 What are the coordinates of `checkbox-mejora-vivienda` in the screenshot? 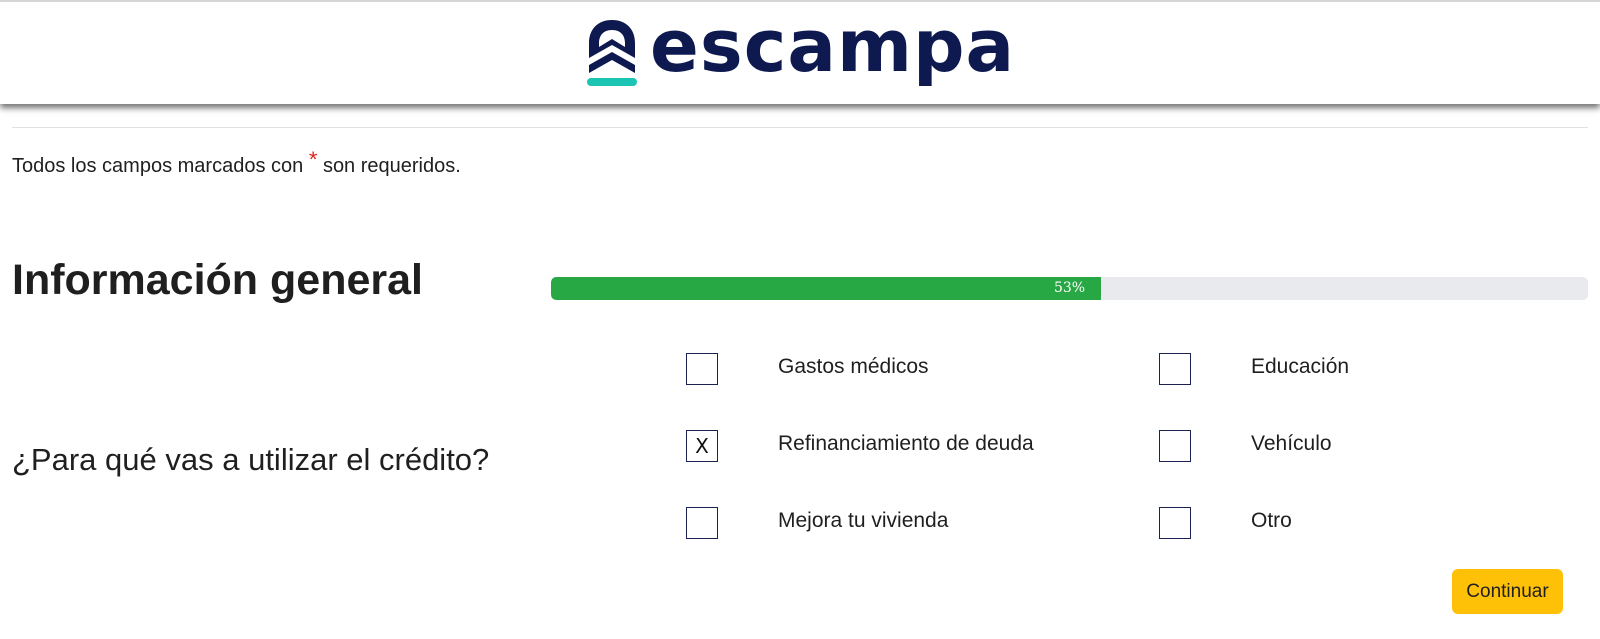 It's located at (702, 523).